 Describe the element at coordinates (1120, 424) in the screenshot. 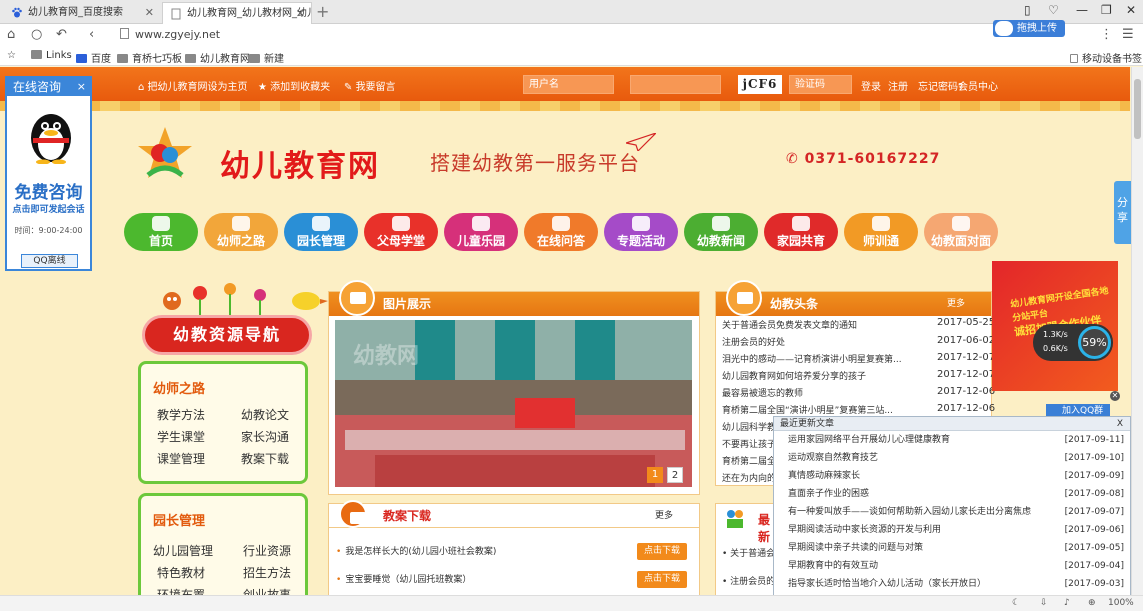

I see `close-icon: X` at that location.